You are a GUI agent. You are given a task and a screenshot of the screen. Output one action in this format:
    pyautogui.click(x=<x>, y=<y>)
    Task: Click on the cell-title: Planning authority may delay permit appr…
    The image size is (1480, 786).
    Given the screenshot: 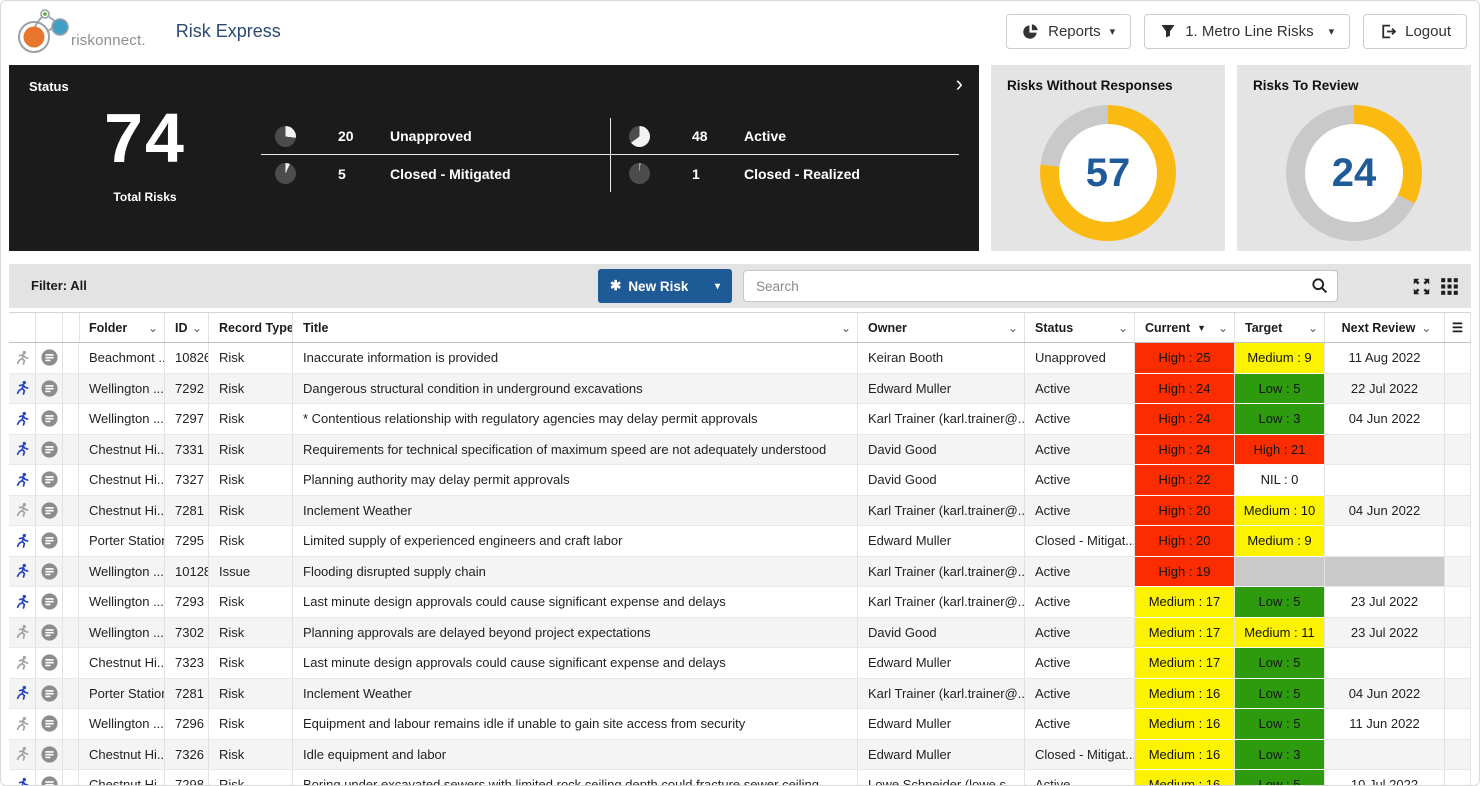 What is the action you would take?
    pyautogui.click(x=575, y=480)
    